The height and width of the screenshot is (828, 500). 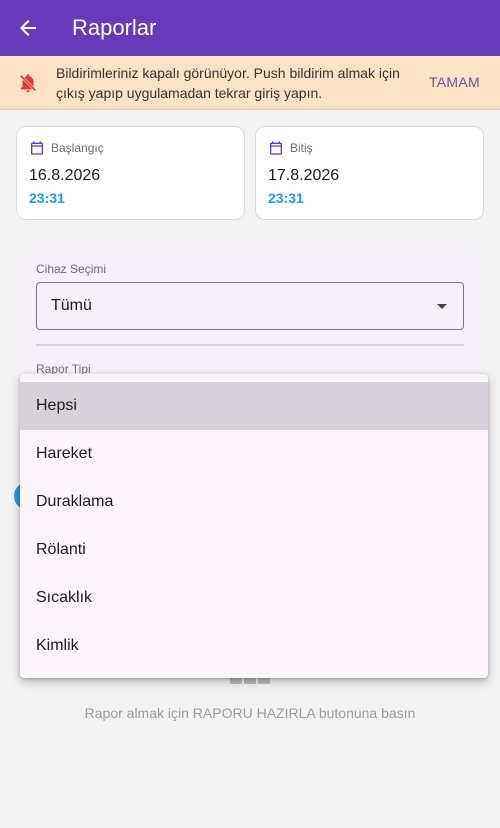 What do you see at coordinates (28, 83) in the screenshot?
I see `notifications-off-icon` at bounding box center [28, 83].